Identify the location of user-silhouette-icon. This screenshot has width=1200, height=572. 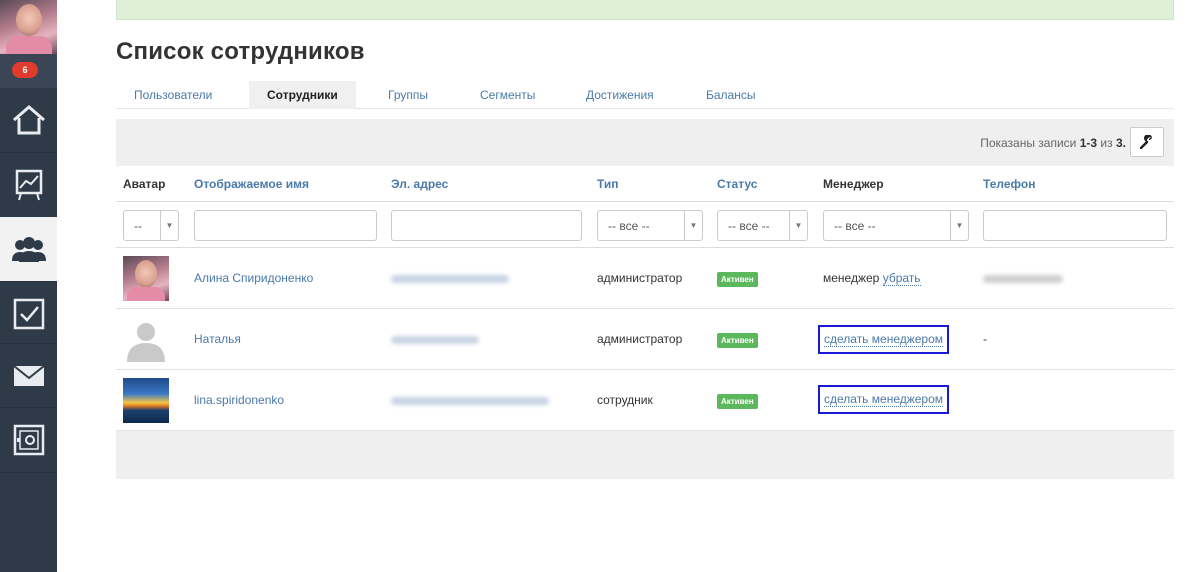
(146, 342).